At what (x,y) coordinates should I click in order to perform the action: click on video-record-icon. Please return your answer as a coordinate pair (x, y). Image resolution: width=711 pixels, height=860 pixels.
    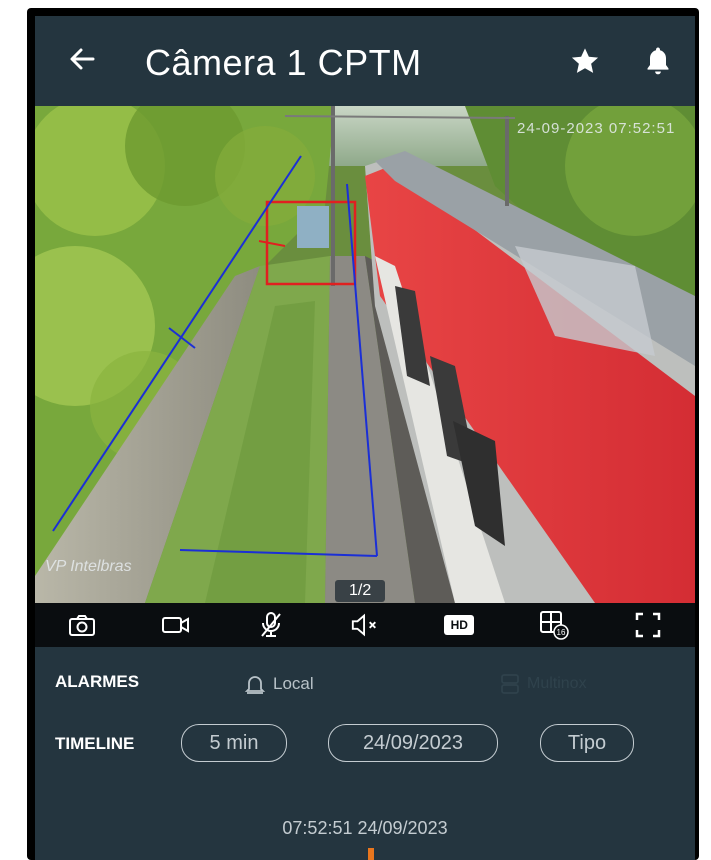
    Looking at the image, I should click on (176, 625).